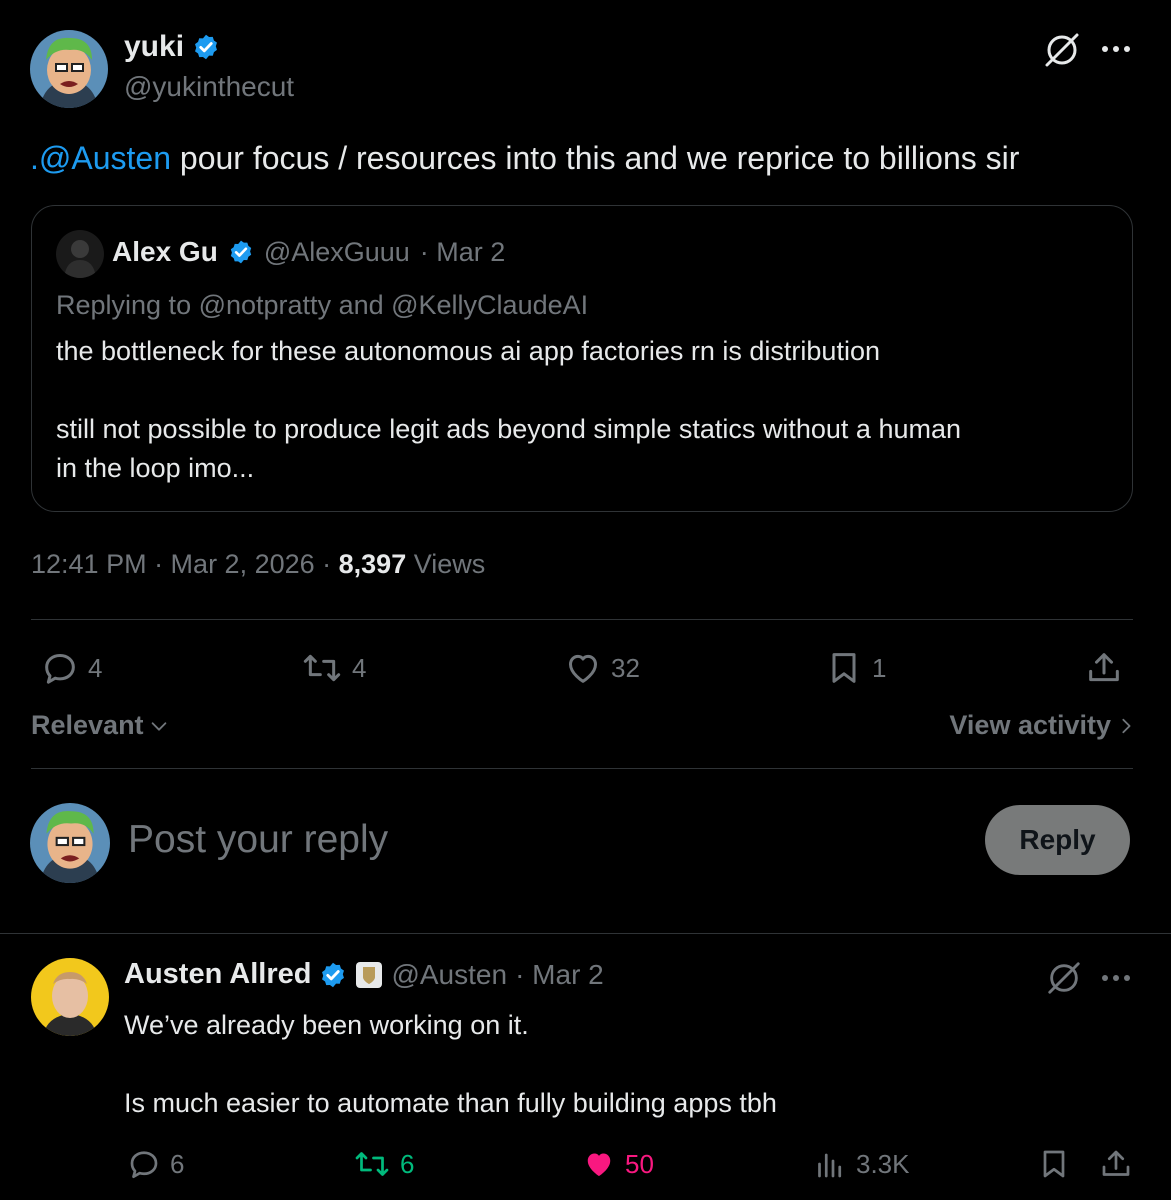  What do you see at coordinates (639, 1163) in the screenshot?
I see `like-count: 50` at bounding box center [639, 1163].